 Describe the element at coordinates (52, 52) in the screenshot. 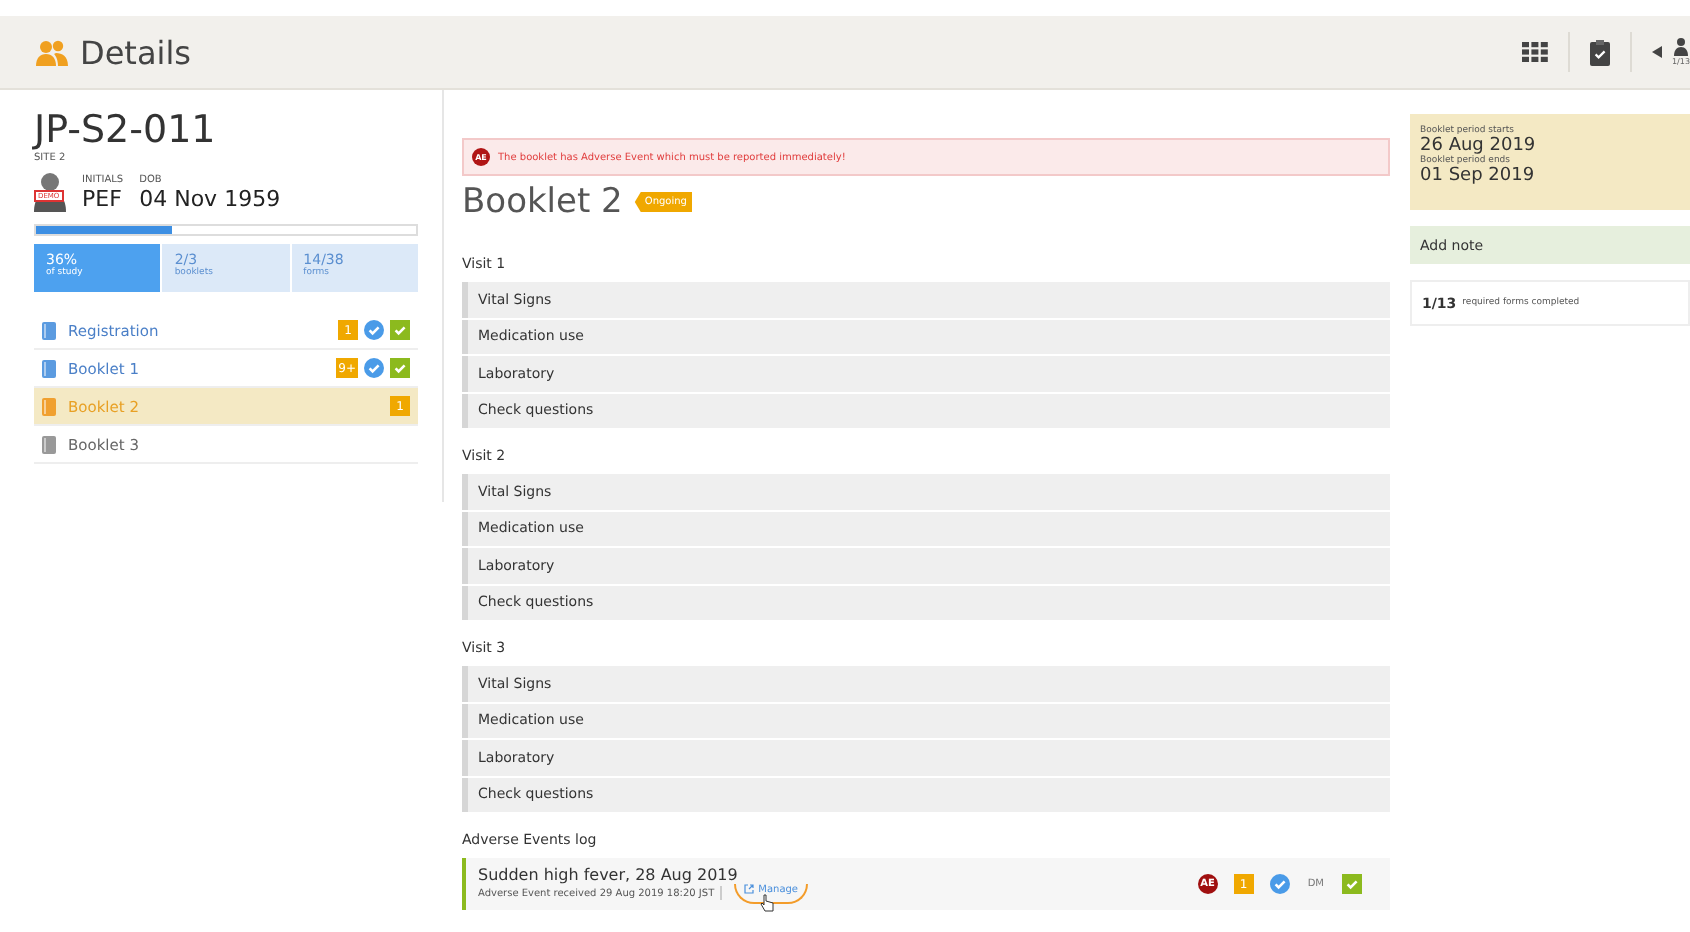

I see `people-icon` at that location.